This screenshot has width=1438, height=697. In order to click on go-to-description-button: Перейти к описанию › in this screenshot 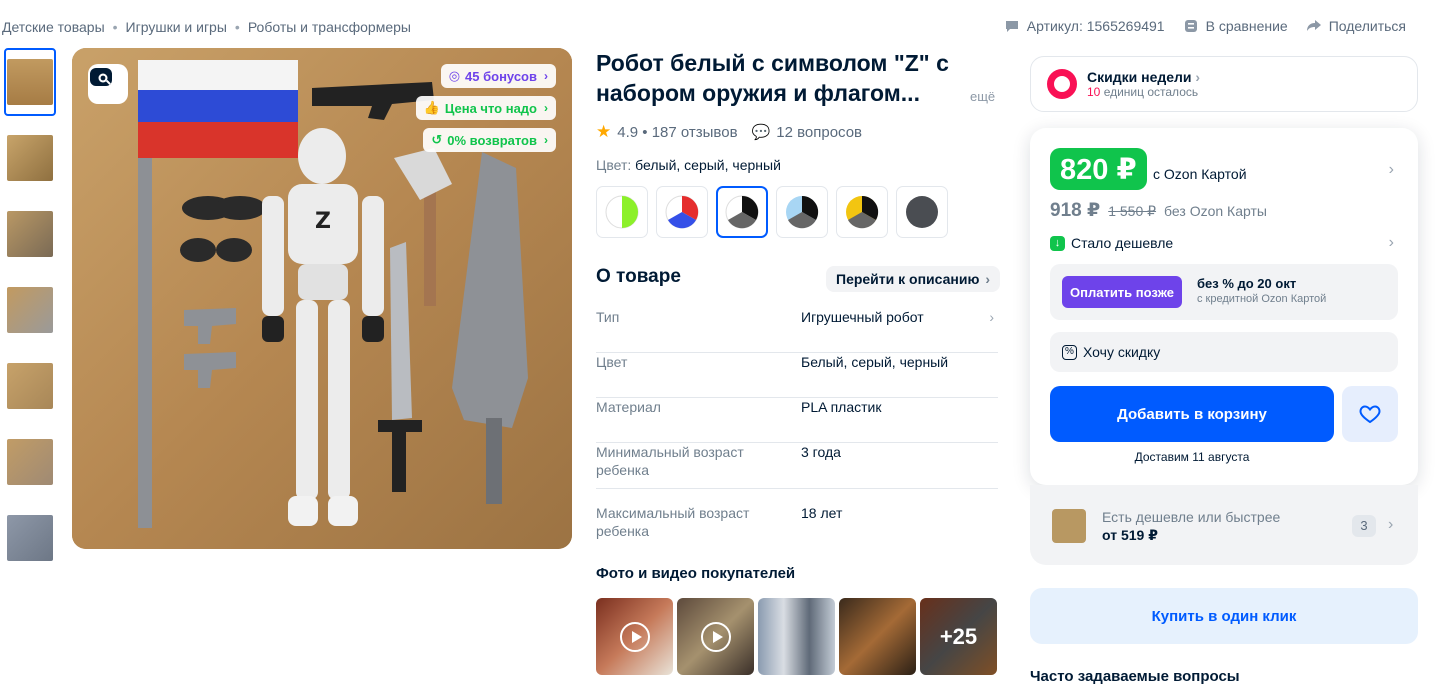, I will do `click(913, 279)`.